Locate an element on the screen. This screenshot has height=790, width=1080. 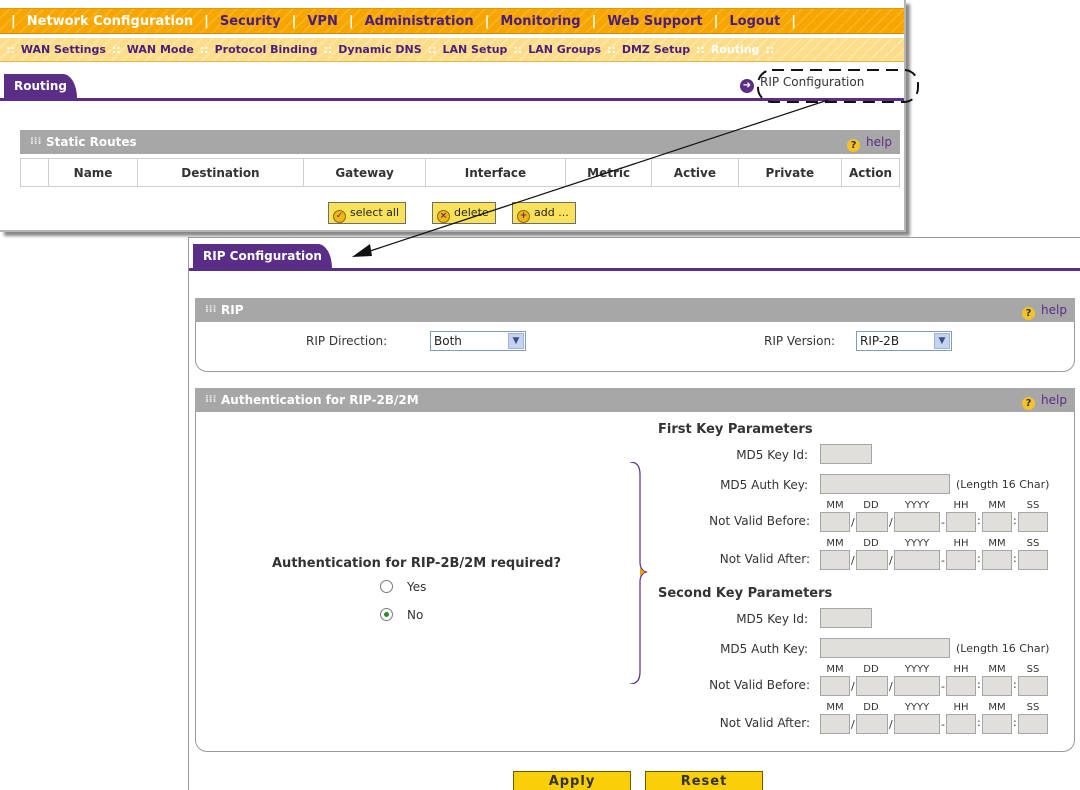
radio-no is located at coordinates (386, 614).